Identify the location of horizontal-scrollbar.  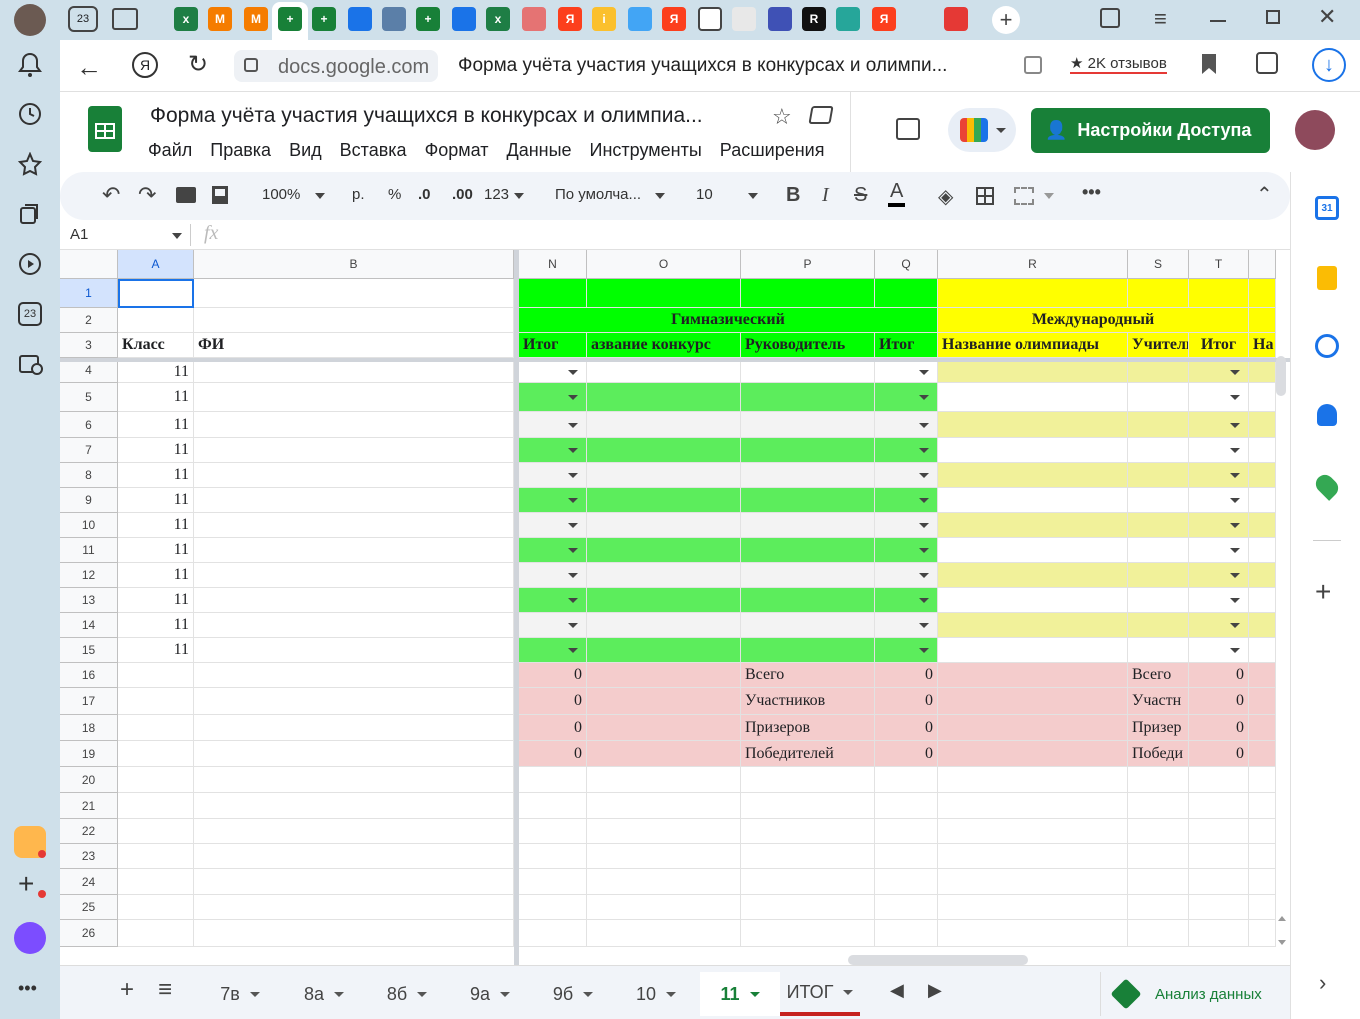
(938, 960).